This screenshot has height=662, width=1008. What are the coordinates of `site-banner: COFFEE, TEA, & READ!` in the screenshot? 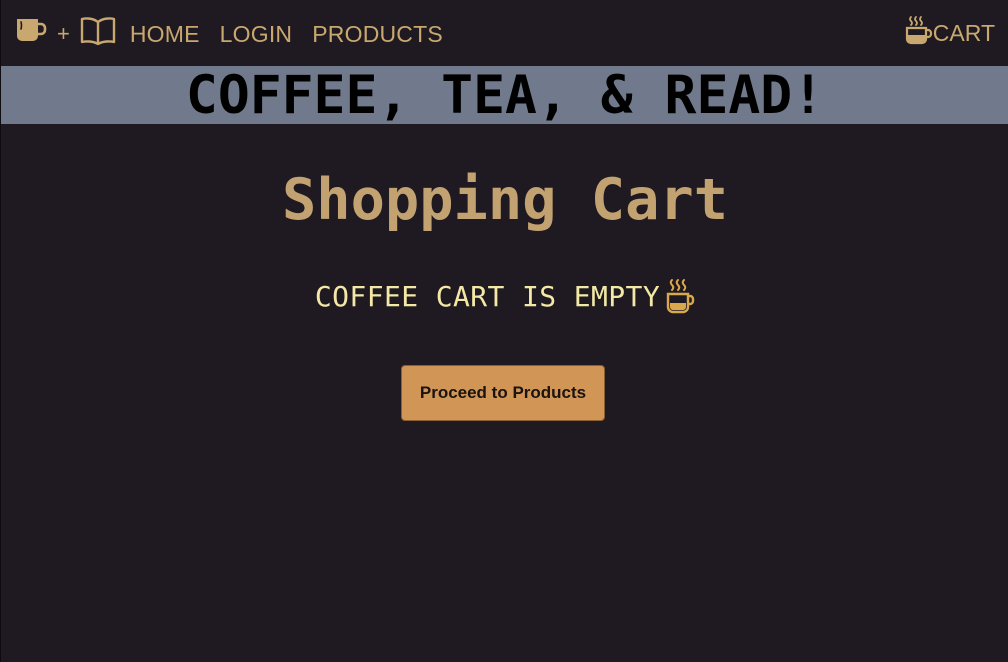 It's located at (504, 95).